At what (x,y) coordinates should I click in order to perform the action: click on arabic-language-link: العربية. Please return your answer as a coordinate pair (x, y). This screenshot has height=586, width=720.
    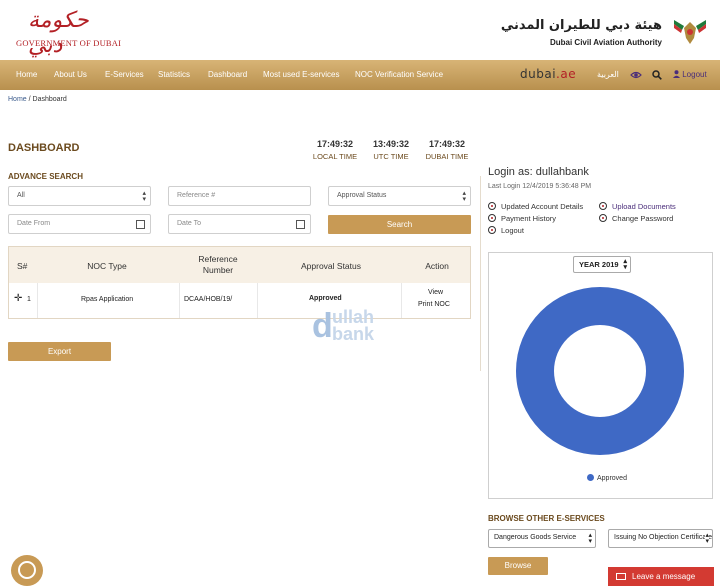
    Looking at the image, I should click on (608, 74).